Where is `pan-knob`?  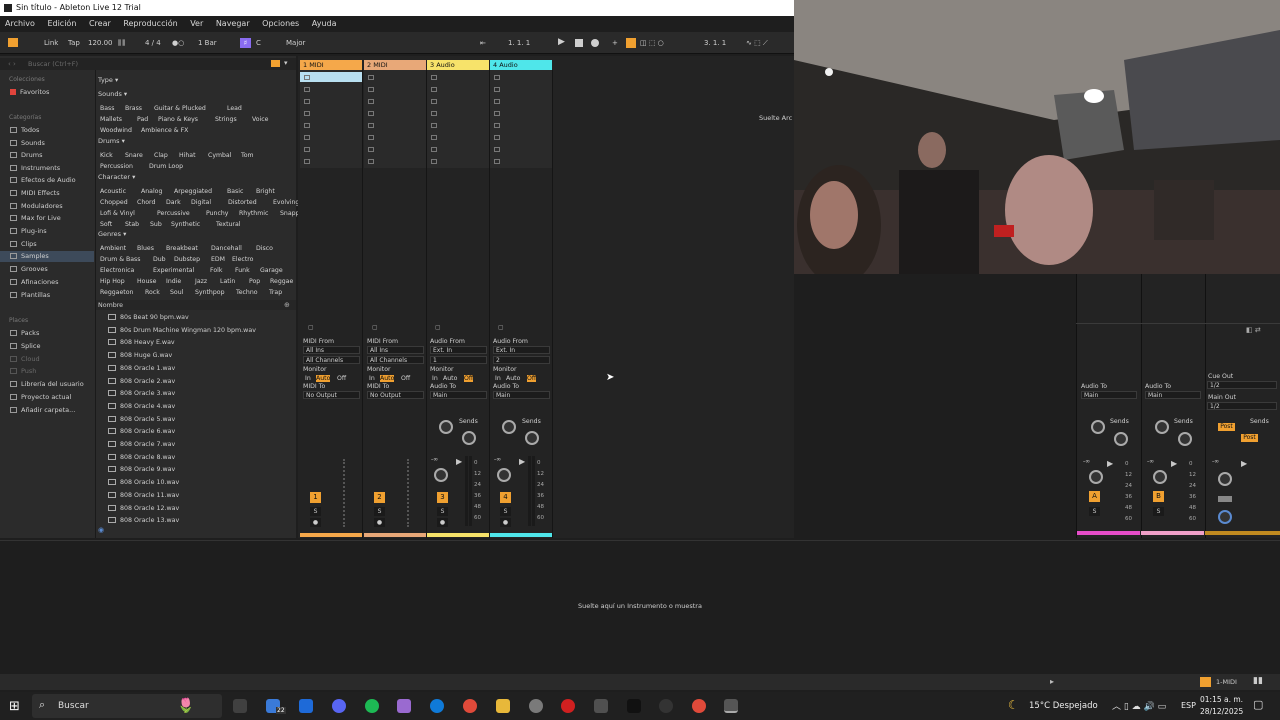
pan-knob is located at coordinates (441, 475).